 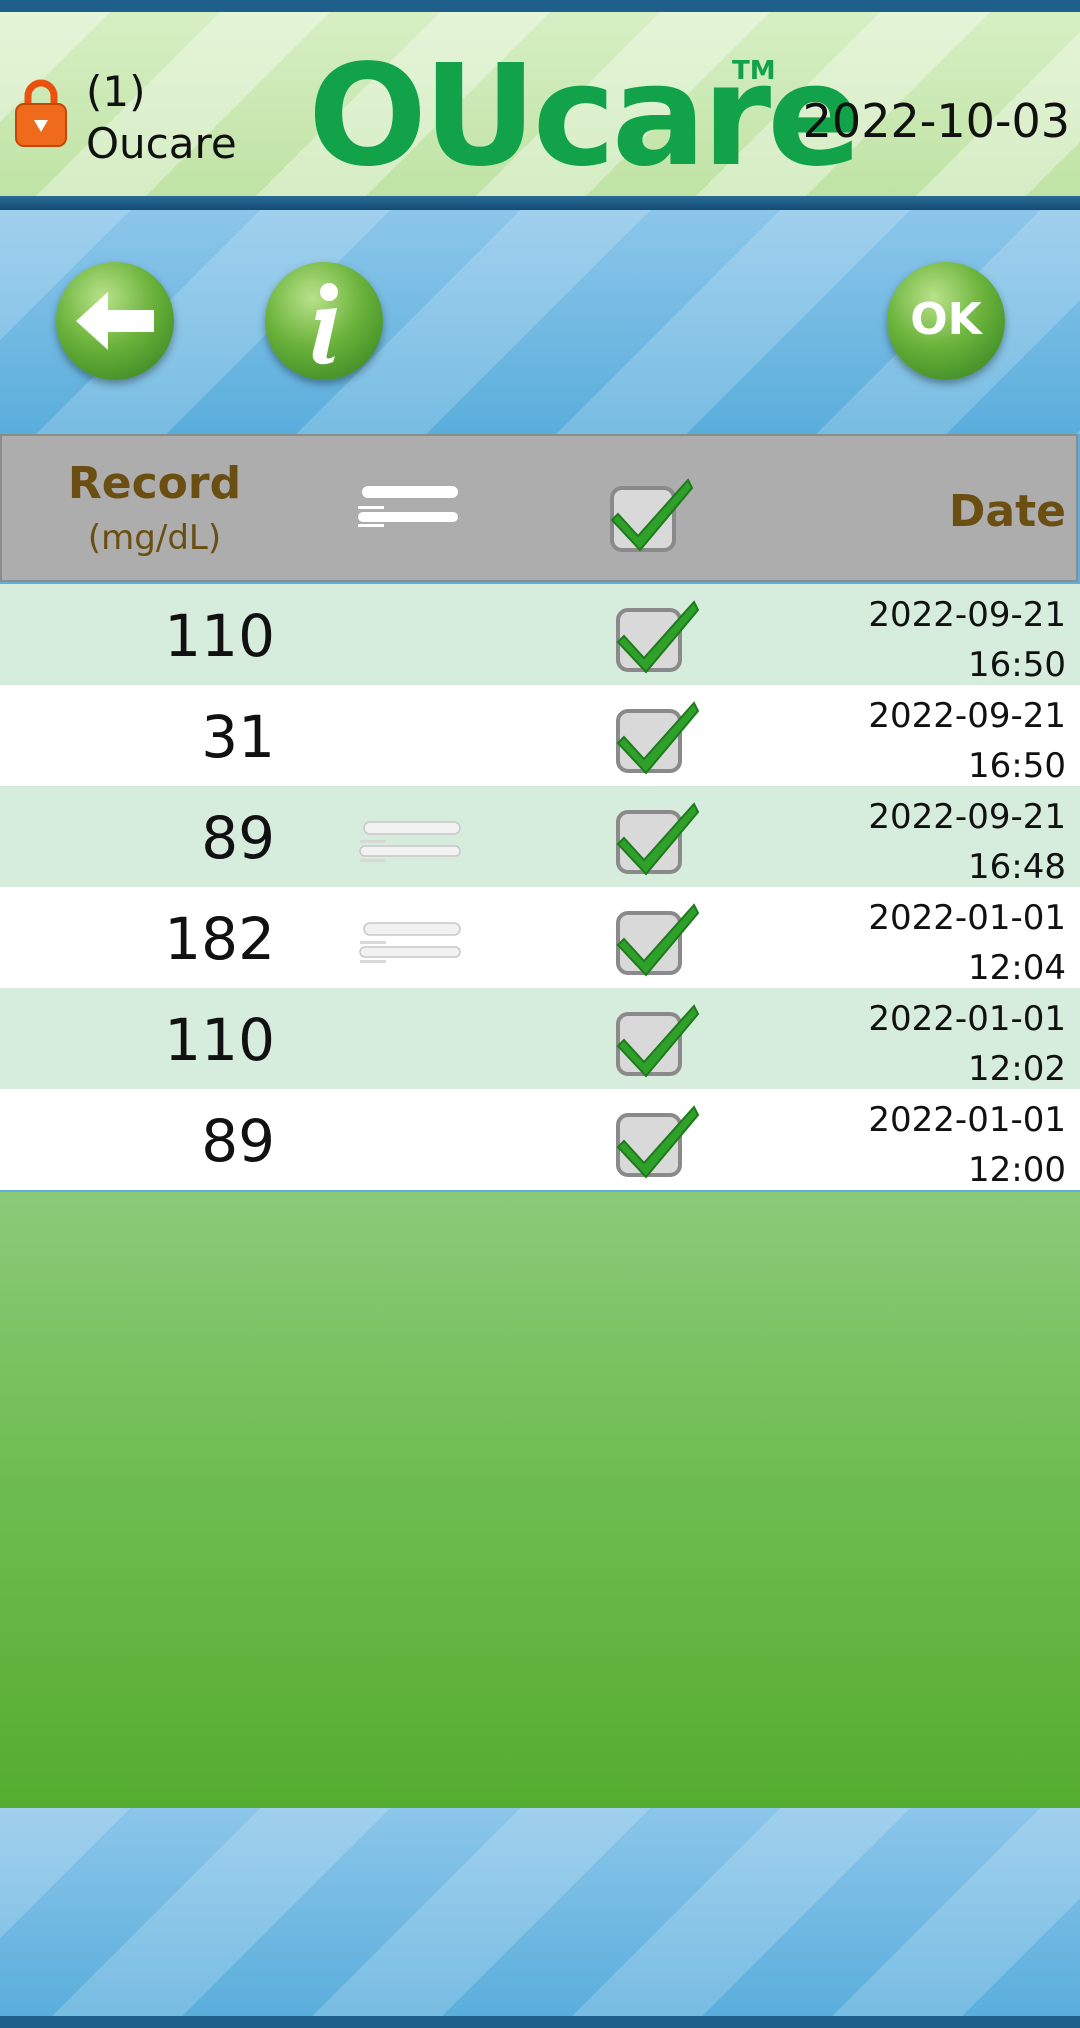 What do you see at coordinates (540, 1139) in the screenshot?
I see `table-row: 89 2022-01-01 12:00` at bounding box center [540, 1139].